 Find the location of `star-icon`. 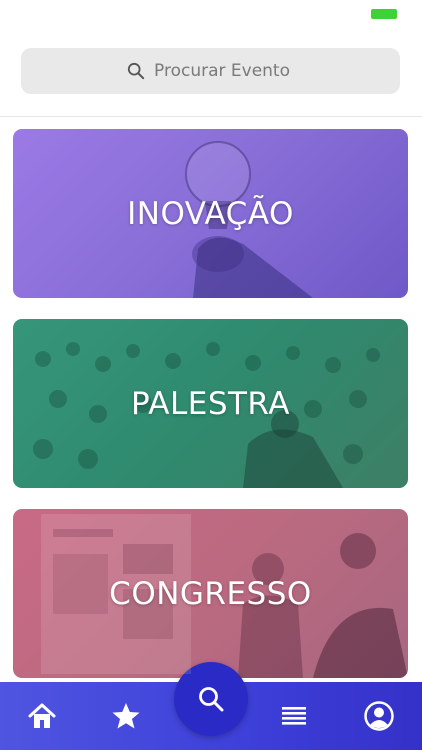

star-icon is located at coordinates (126, 716).